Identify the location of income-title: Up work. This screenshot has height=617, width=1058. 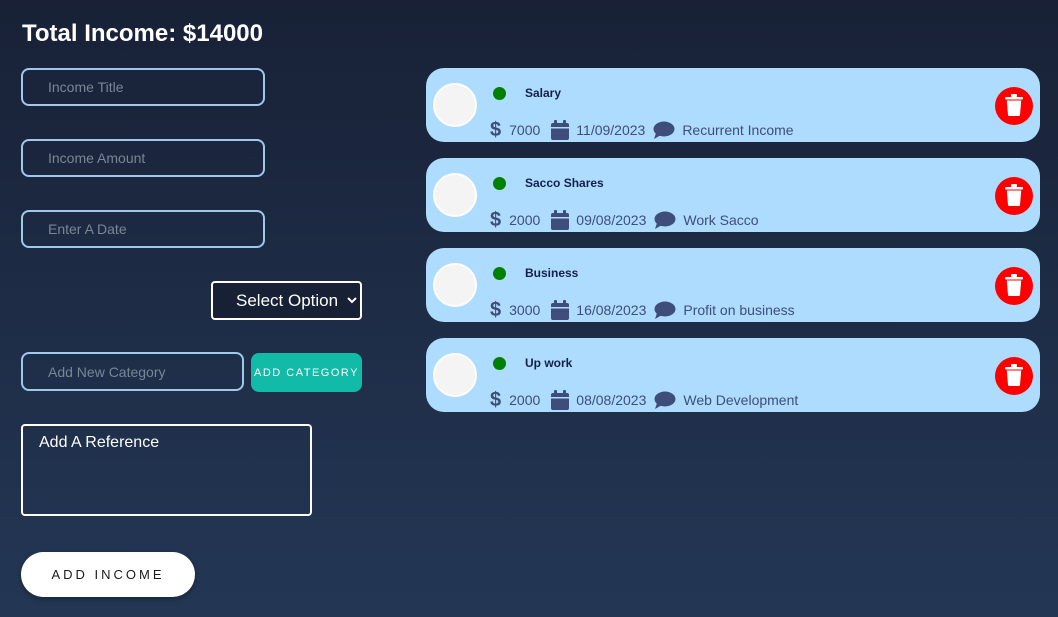
(549, 363).